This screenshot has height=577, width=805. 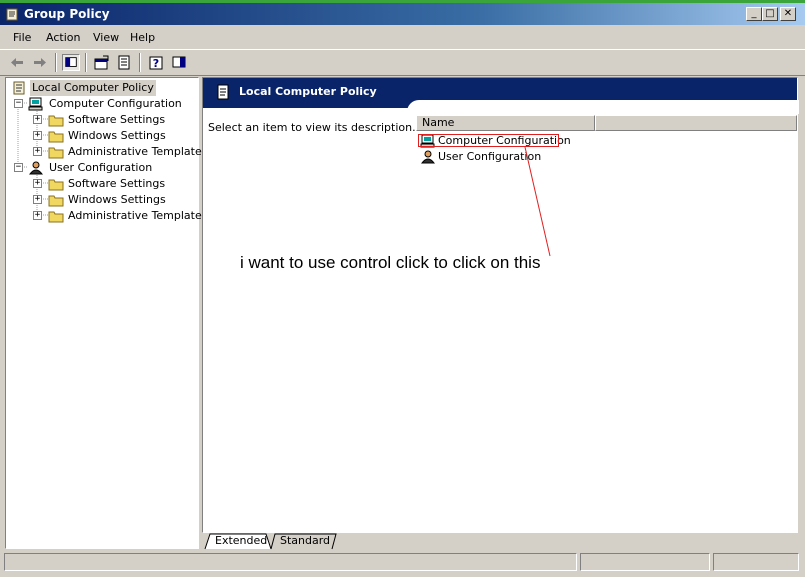 I want to click on computer-icon, so click(x=35, y=104).